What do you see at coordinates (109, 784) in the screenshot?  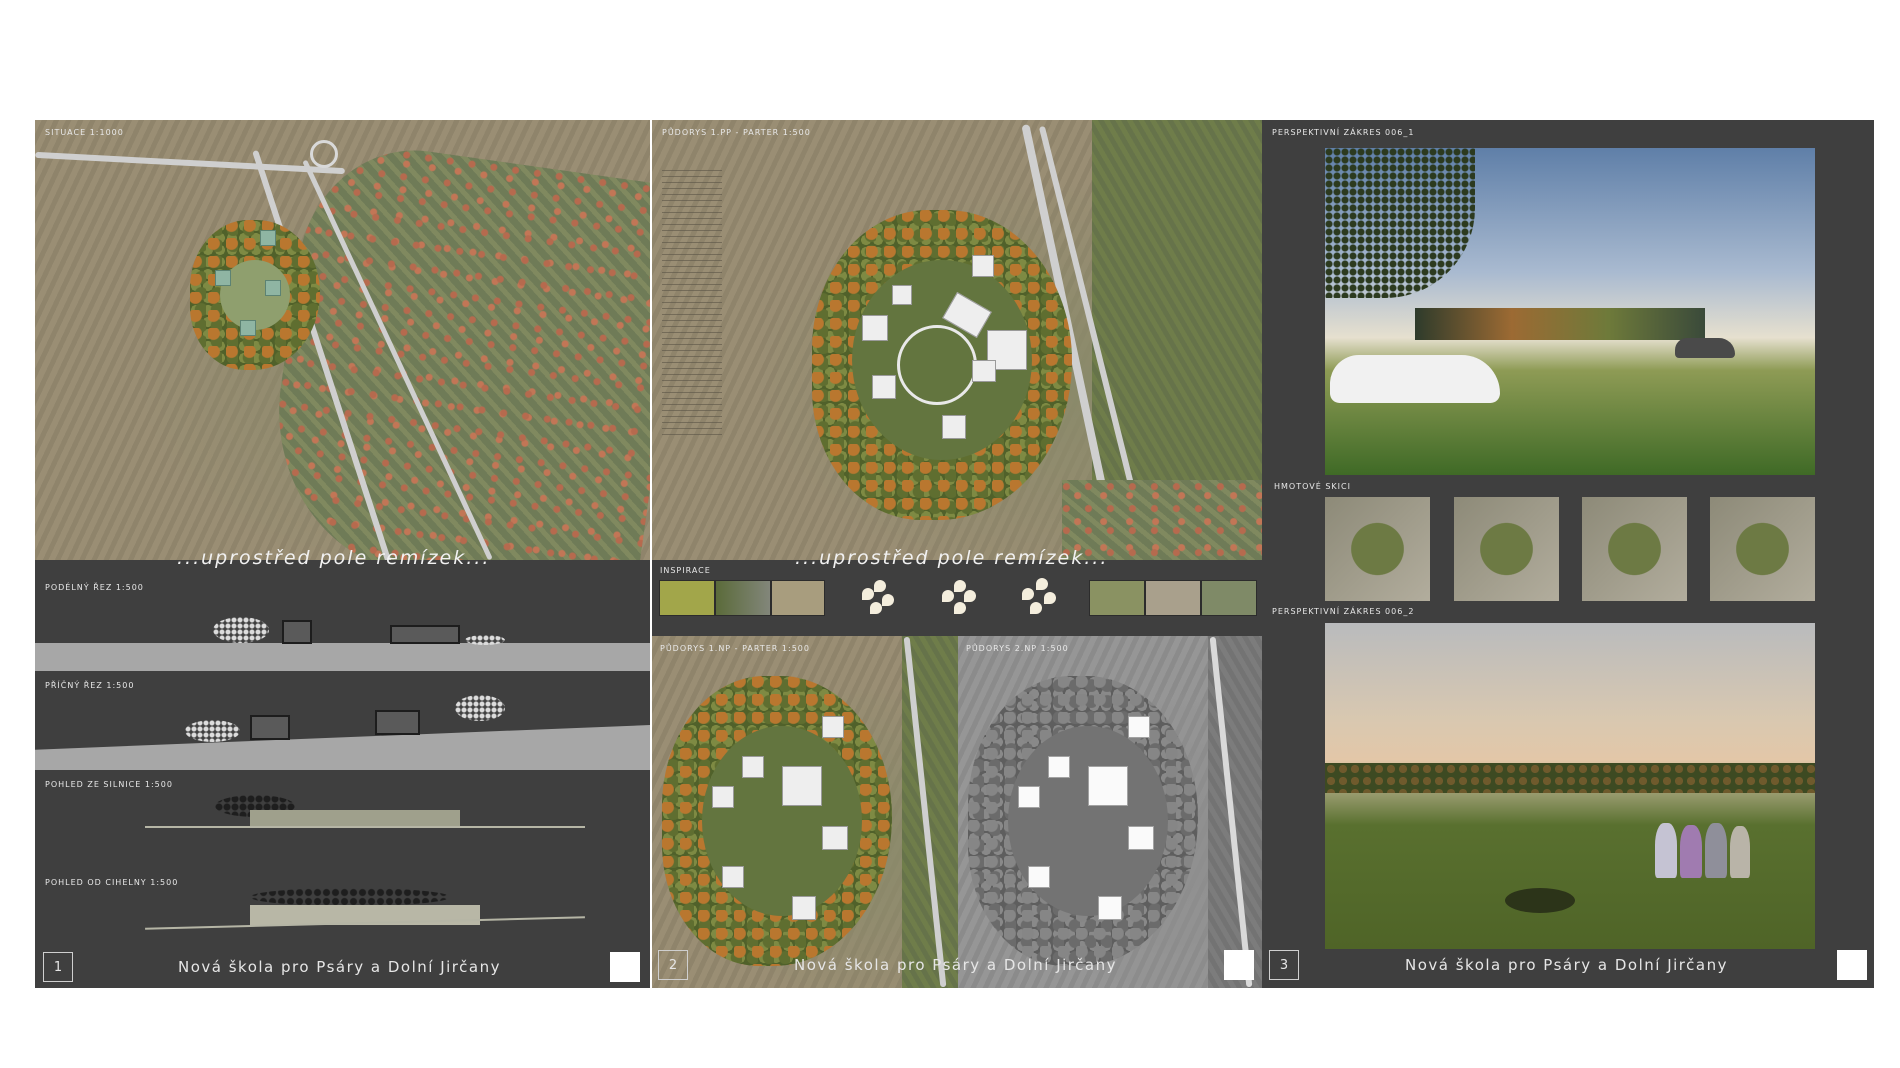 I see `pohled-silnice-label: POHLED ZE SILNICE 1:500` at bounding box center [109, 784].